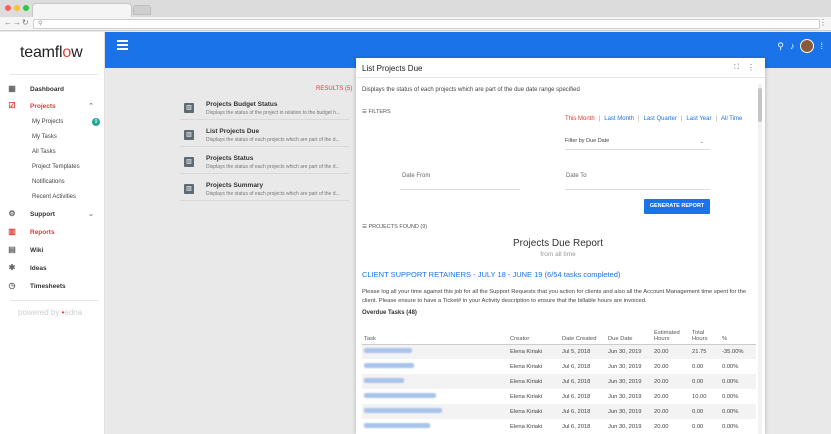  What do you see at coordinates (37, 286) in the screenshot?
I see `sidebar-item-timesheets: ◷ Timesheets` at bounding box center [37, 286].